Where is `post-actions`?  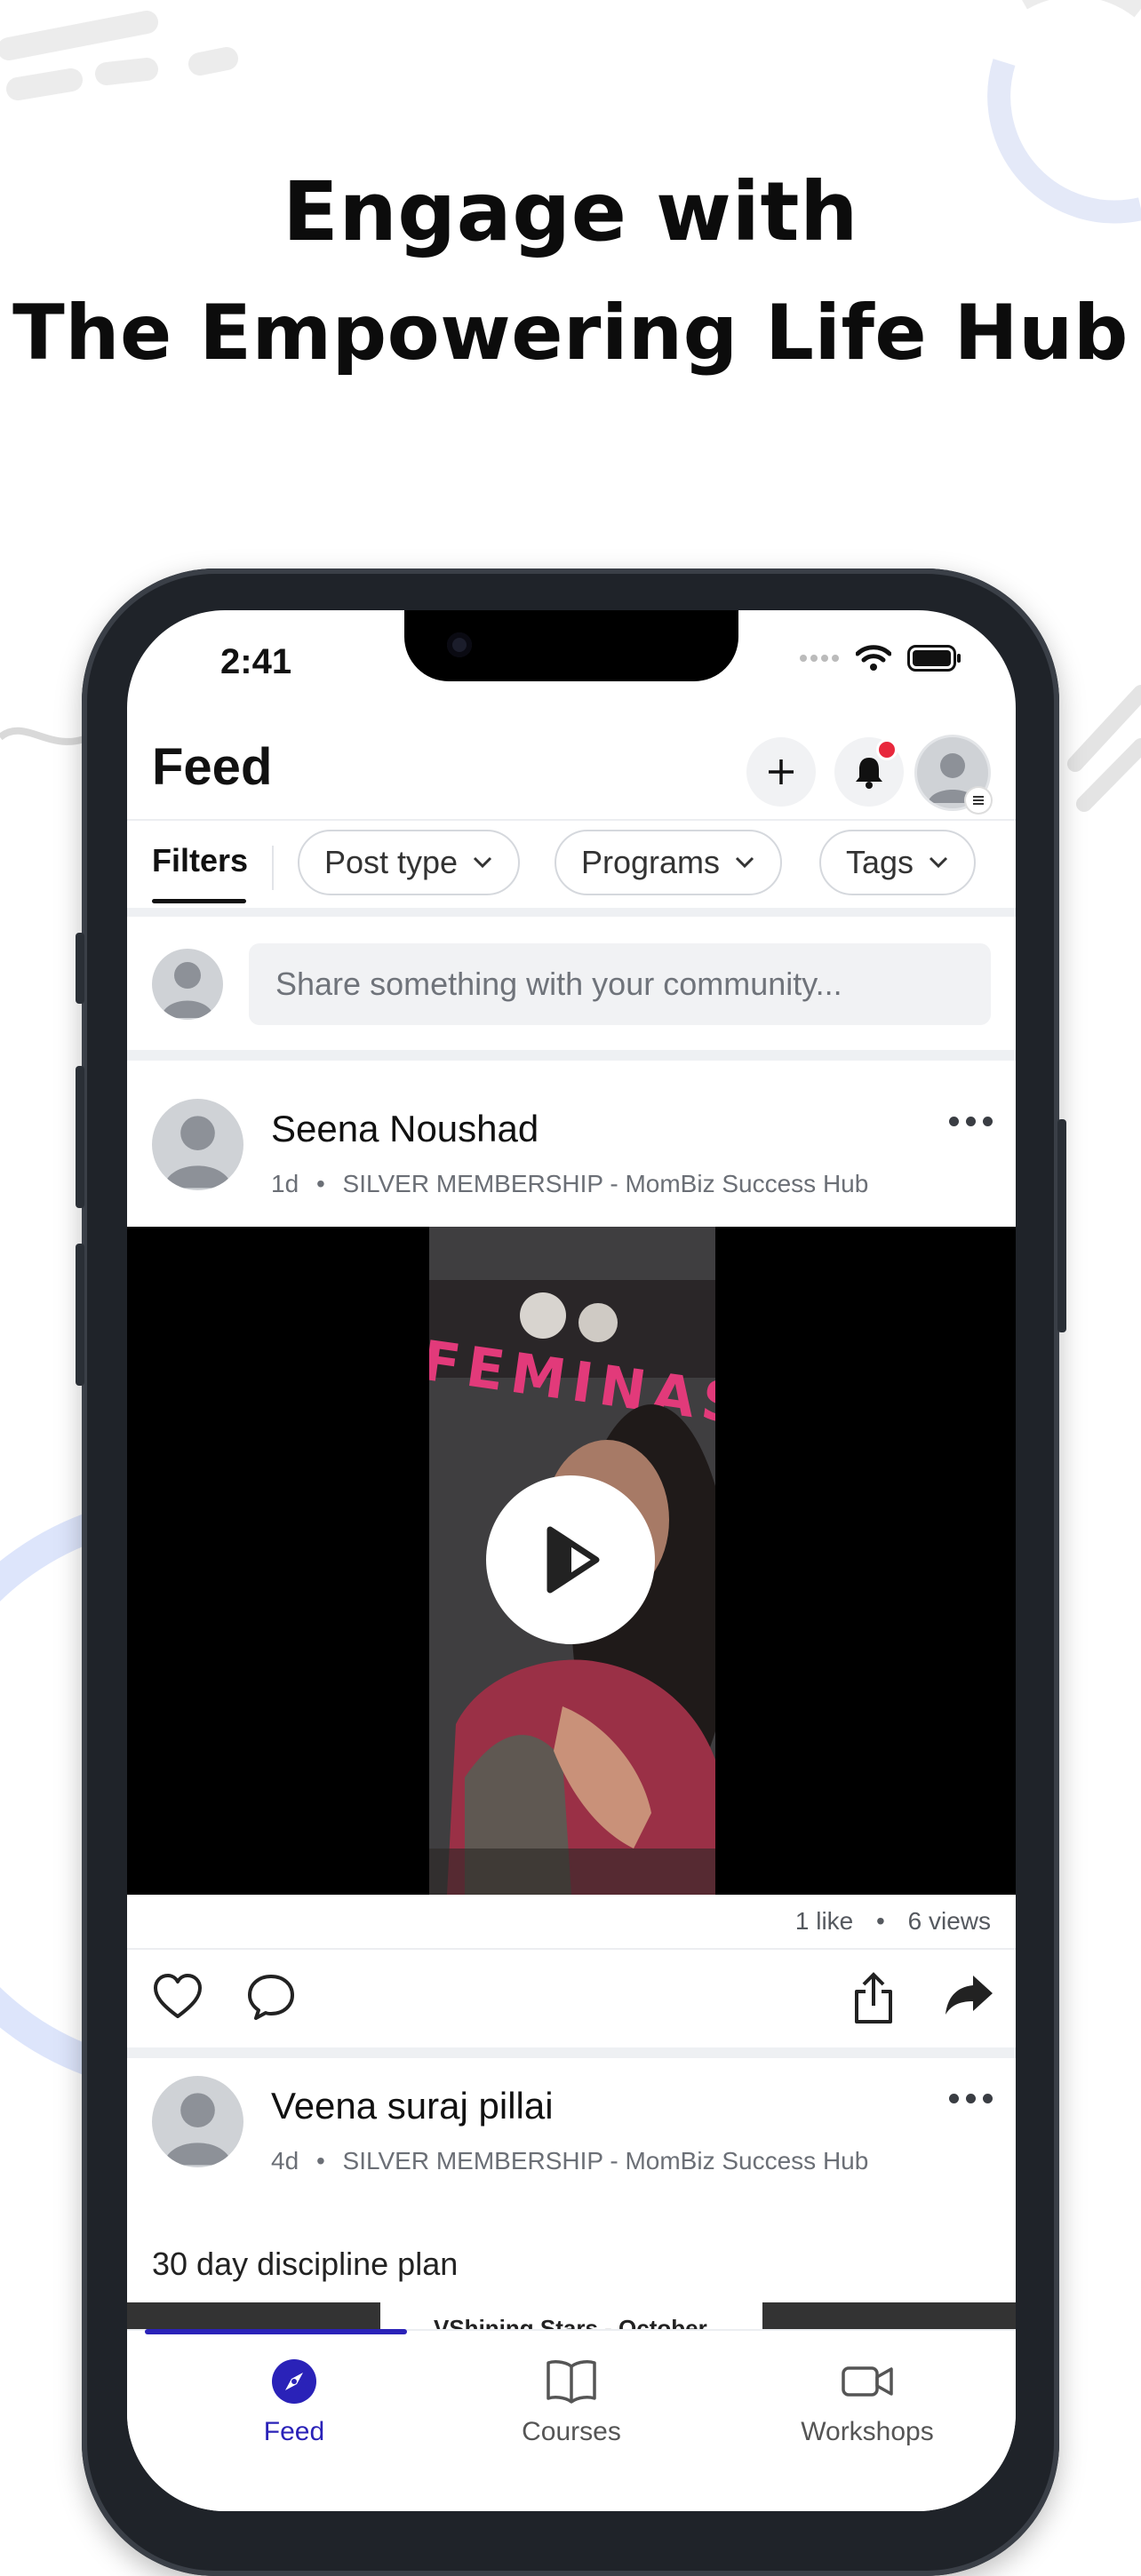 post-actions is located at coordinates (571, 1998).